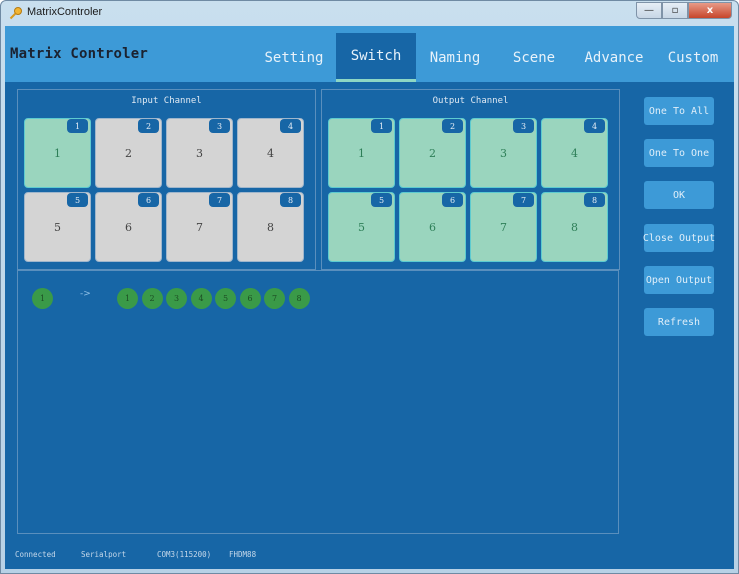  I want to click on refresh-button: Refresh, so click(679, 322).